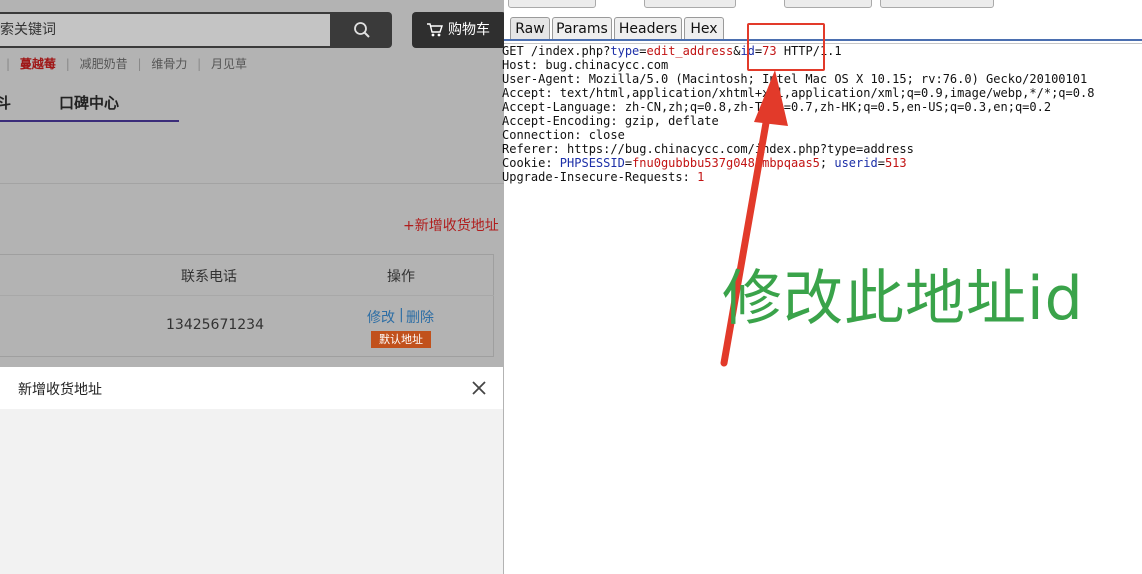 The width and height of the screenshot is (1142, 574). I want to click on close-icon, so click(479, 388).